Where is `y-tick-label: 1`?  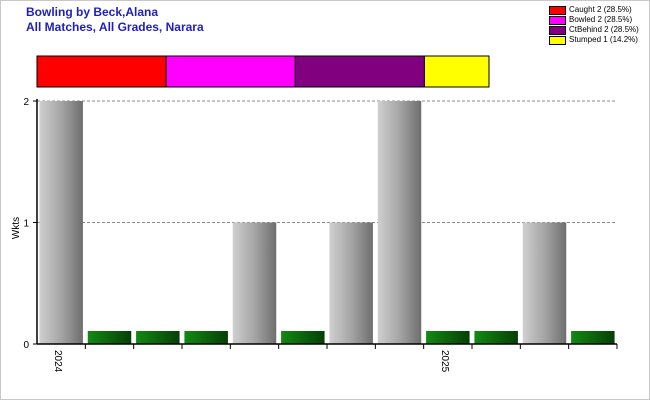 y-tick-label: 1 is located at coordinates (26, 224).